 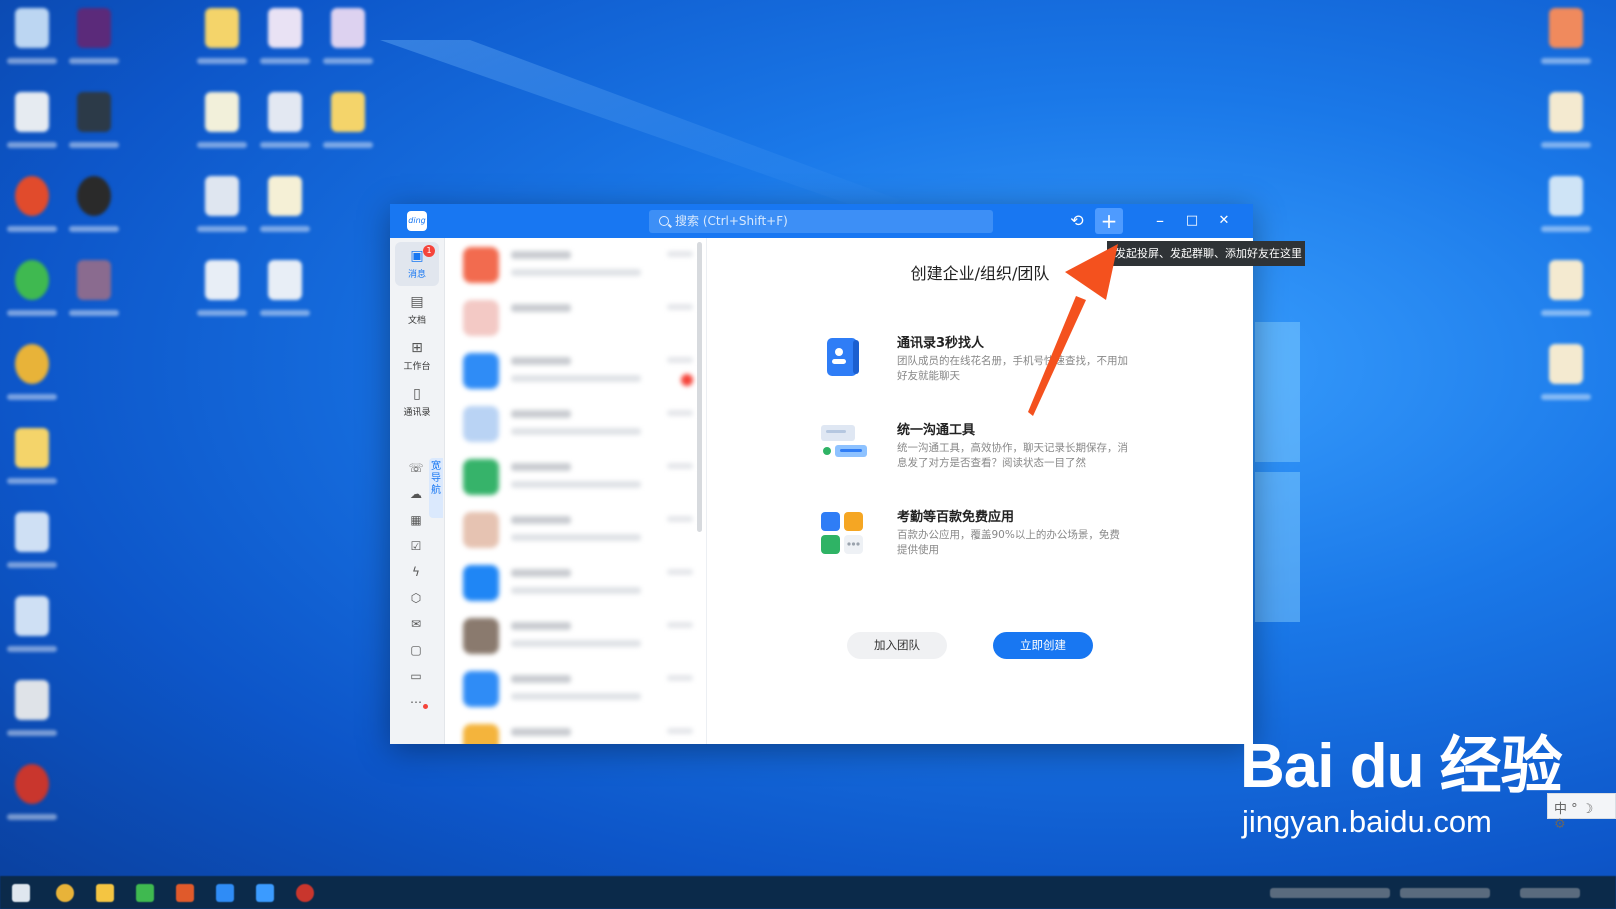 I want to click on feature-apps: 考勤等百款免费应用 百款办公应用，覆盖90%以上的办公场景，免费提供使用, so click(x=1017, y=536).